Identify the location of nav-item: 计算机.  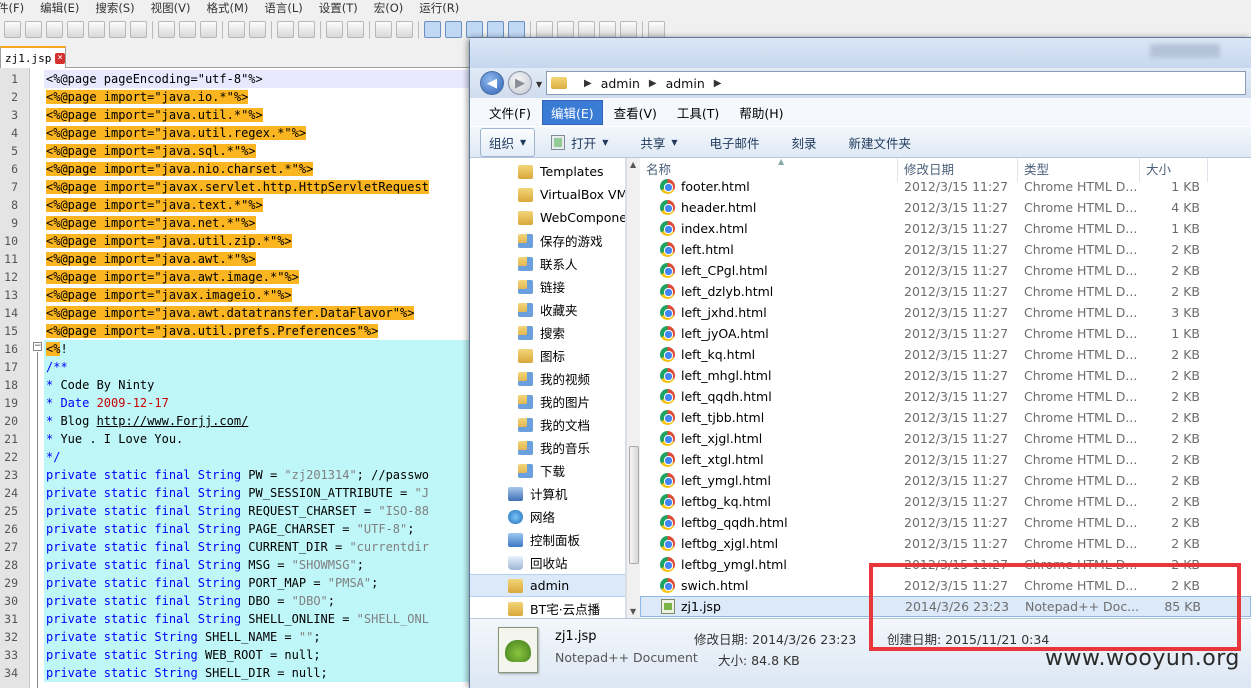
(547, 493).